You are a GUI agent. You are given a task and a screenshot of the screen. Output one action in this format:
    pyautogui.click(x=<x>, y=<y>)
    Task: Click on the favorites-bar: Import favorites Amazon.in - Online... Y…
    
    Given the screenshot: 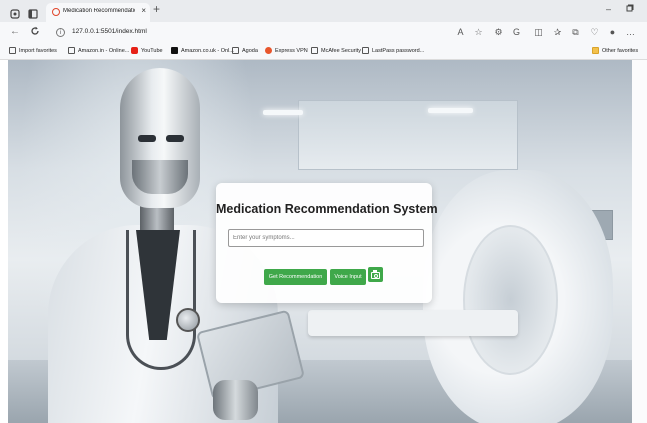 What is the action you would take?
    pyautogui.click(x=323, y=52)
    